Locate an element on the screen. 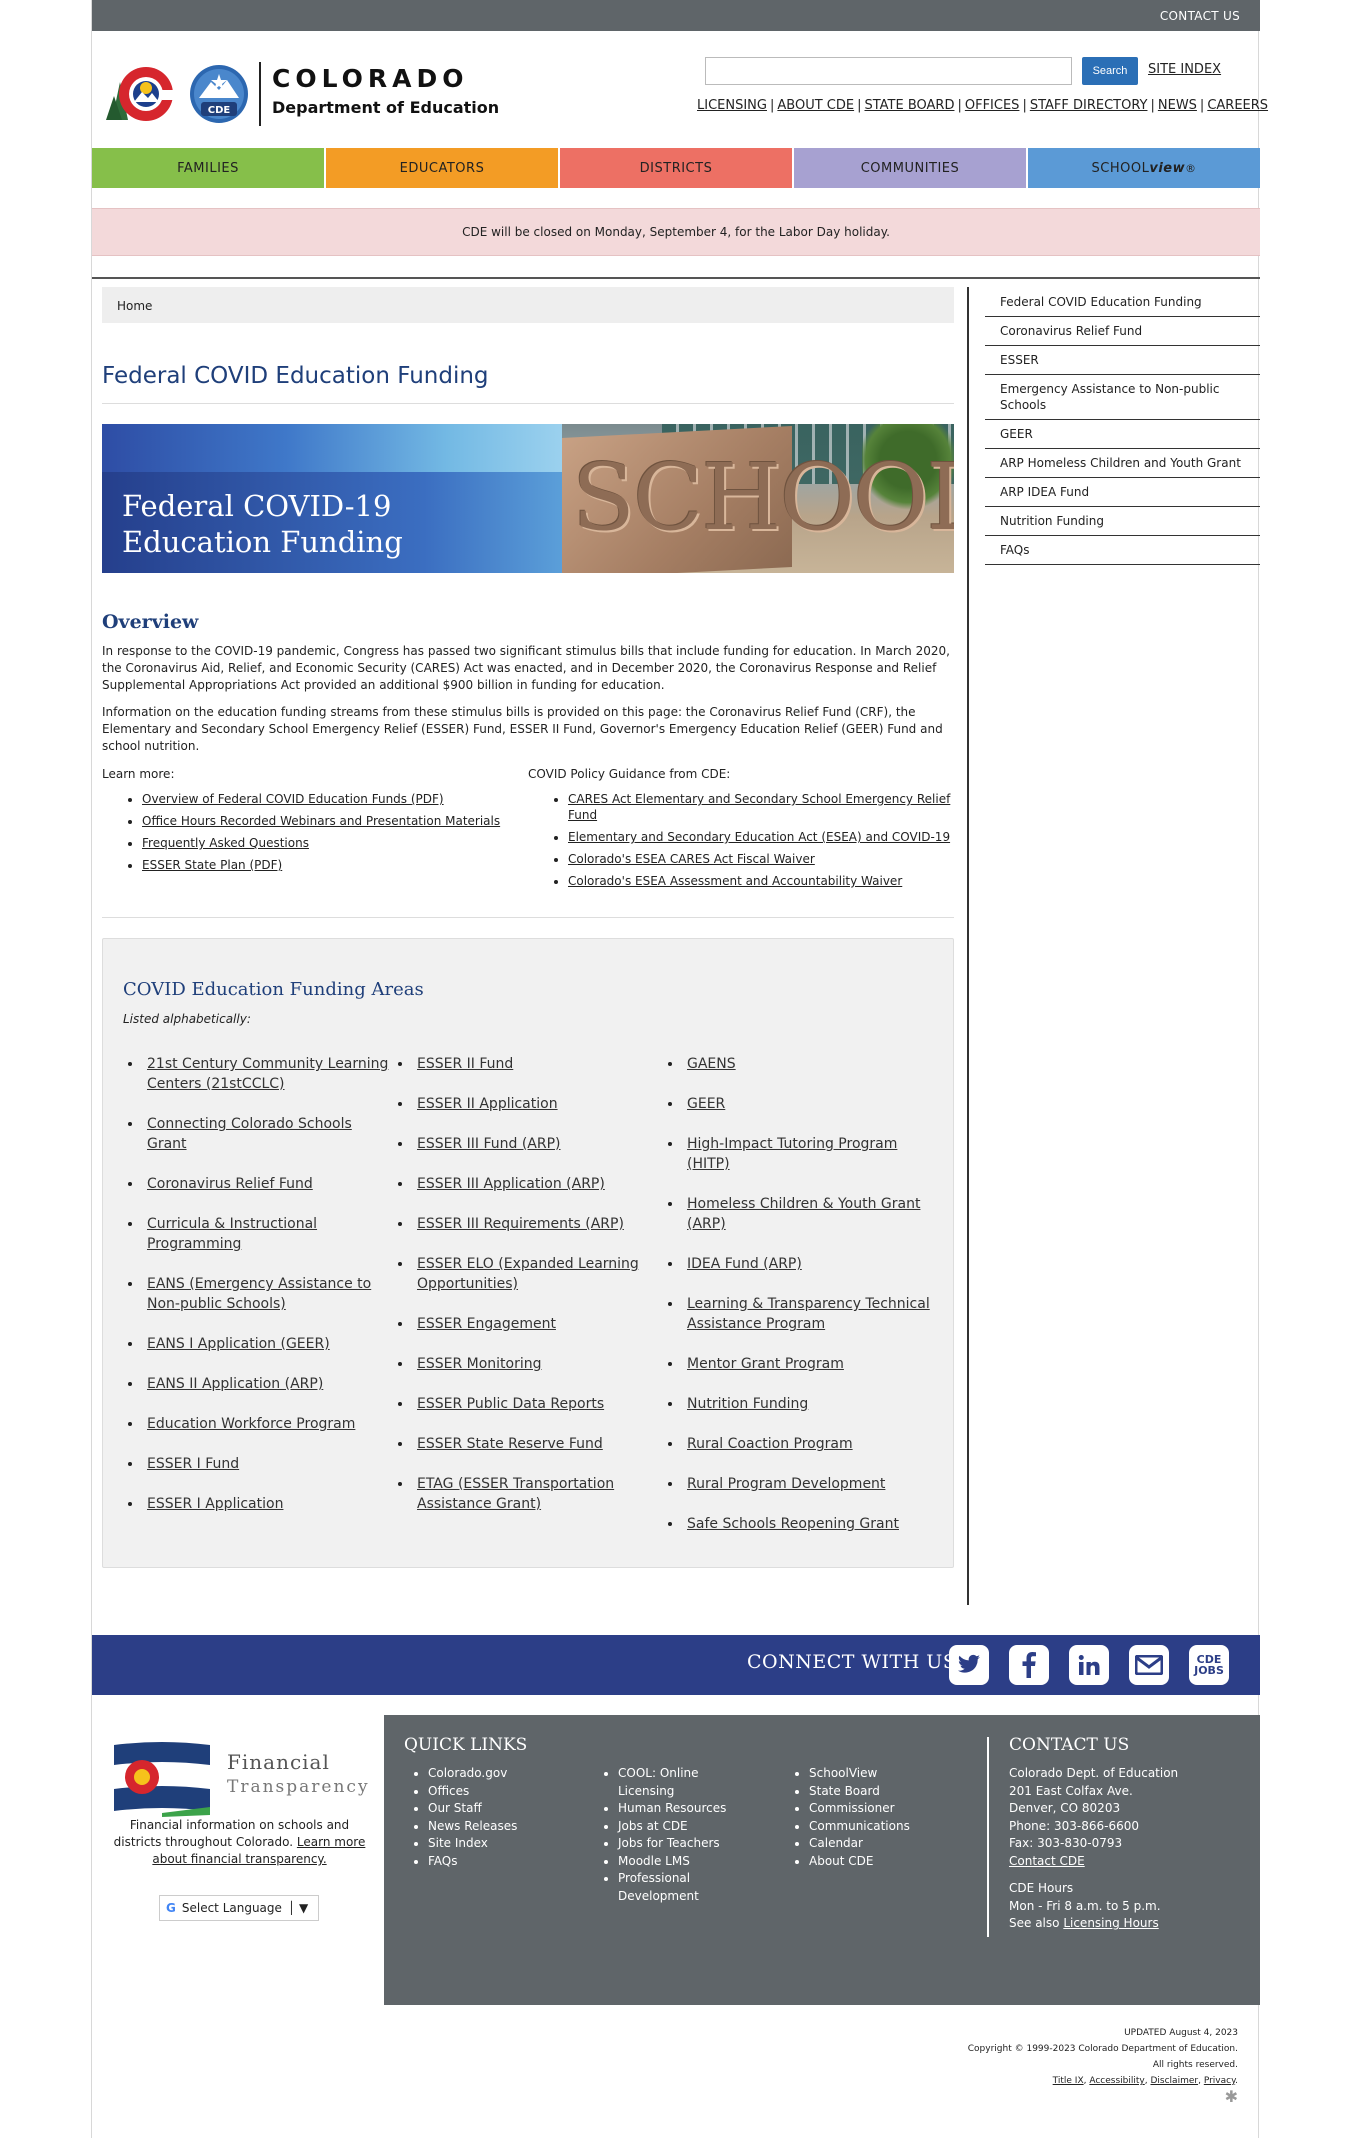 This screenshot has width=1350, height=2138. sidebar-item-federal-covid: Federal COVID Education Funding is located at coordinates (1122, 302).